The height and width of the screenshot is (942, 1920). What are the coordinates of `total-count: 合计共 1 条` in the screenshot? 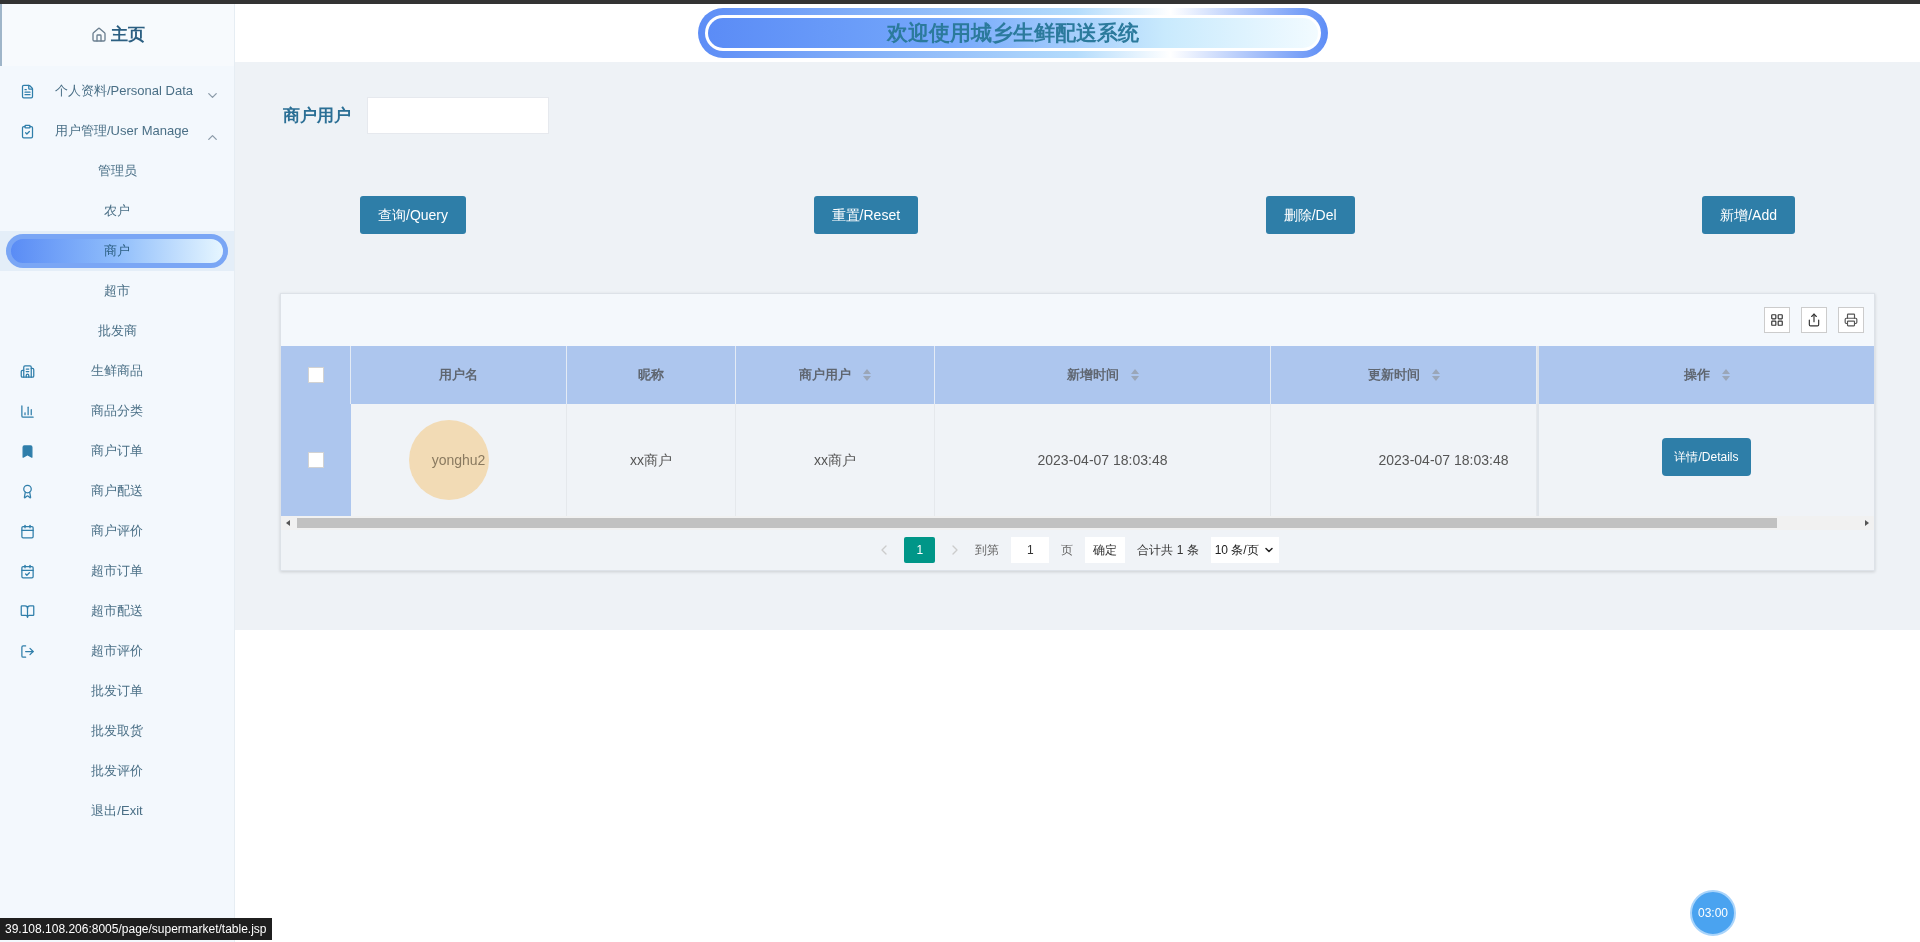 It's located at (1168, 550).